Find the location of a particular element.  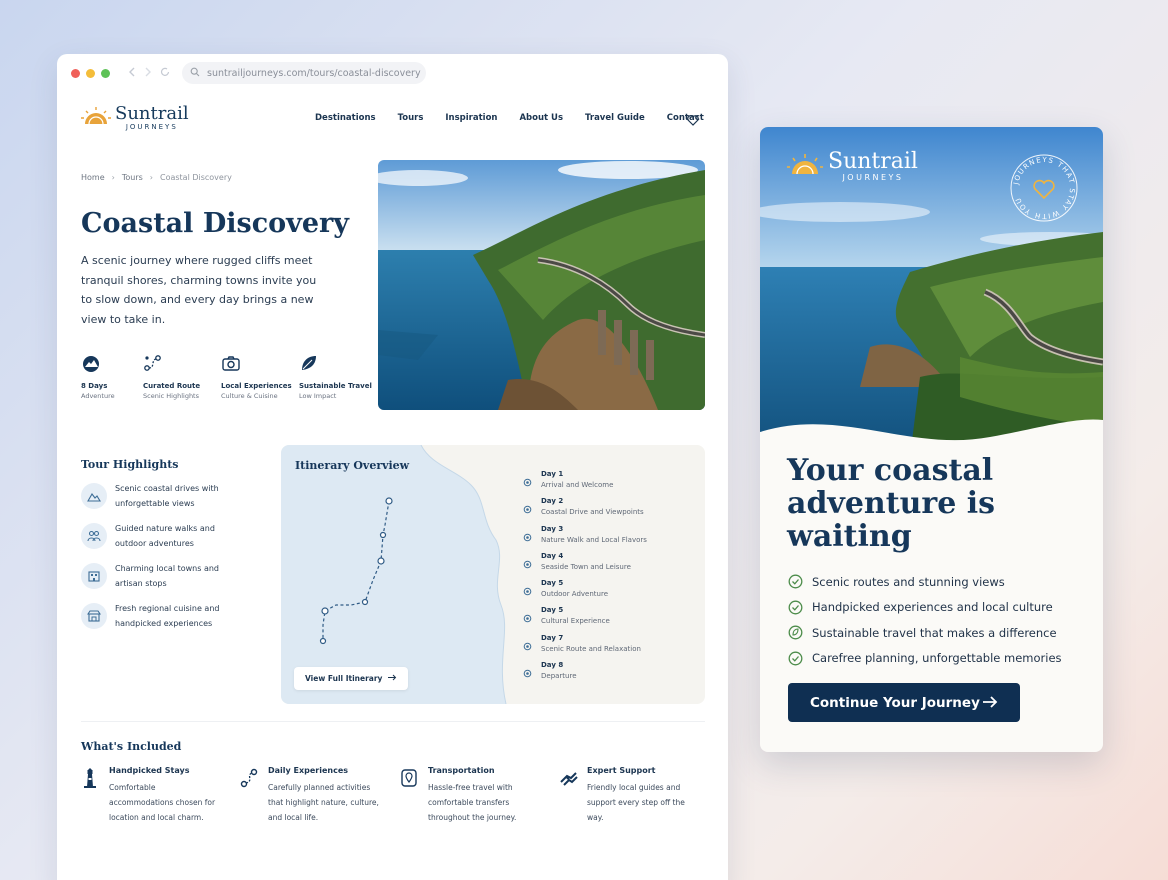

day-number: Day 8 is located at coordinates (552, 665).